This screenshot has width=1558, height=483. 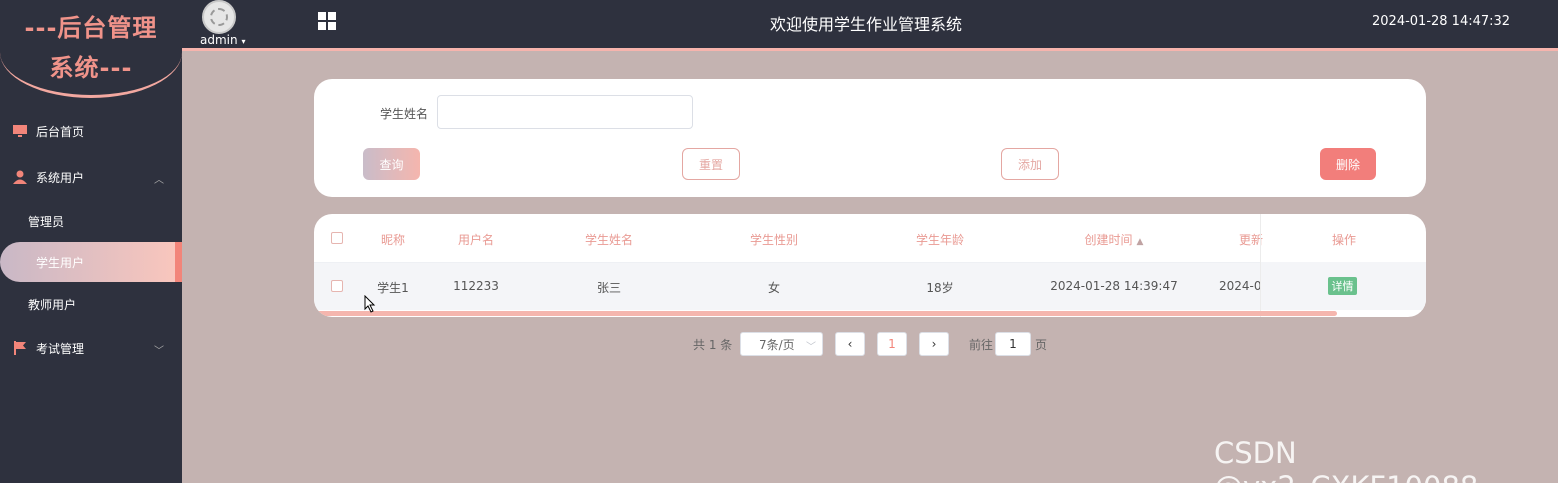 What do you see at coordinates (608, 288) in the screenshot?
I see `cell-name: 张三` at bounding box center [608, 288].